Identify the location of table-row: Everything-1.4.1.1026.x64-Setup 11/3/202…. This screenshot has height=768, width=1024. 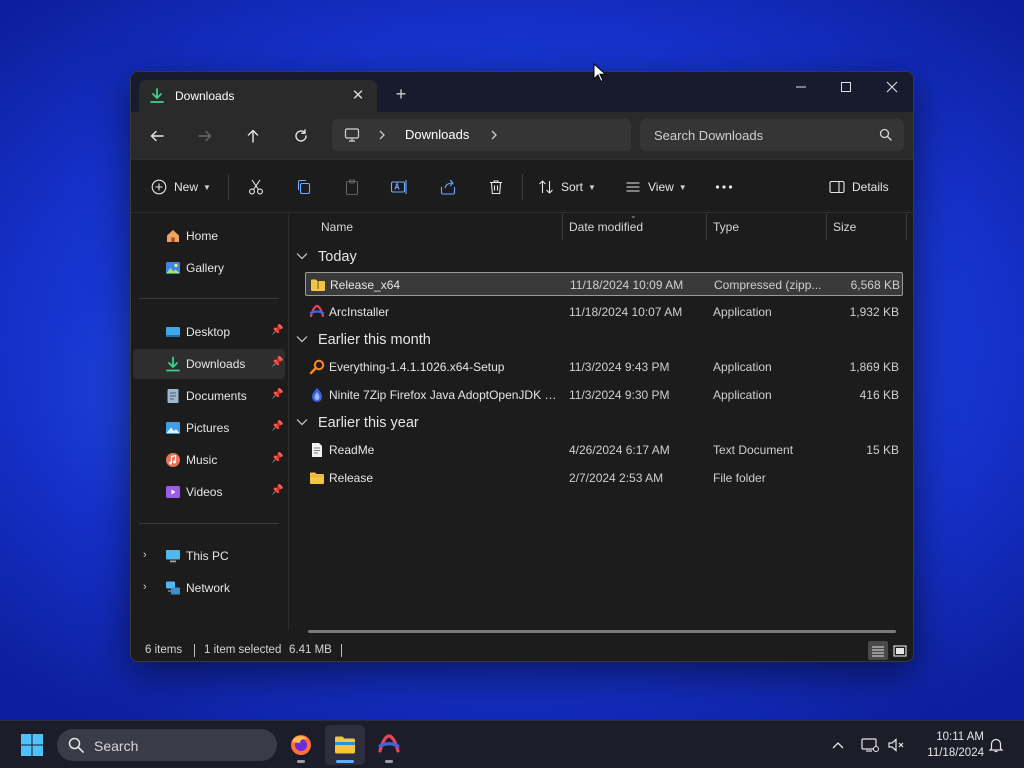
(604, 367).